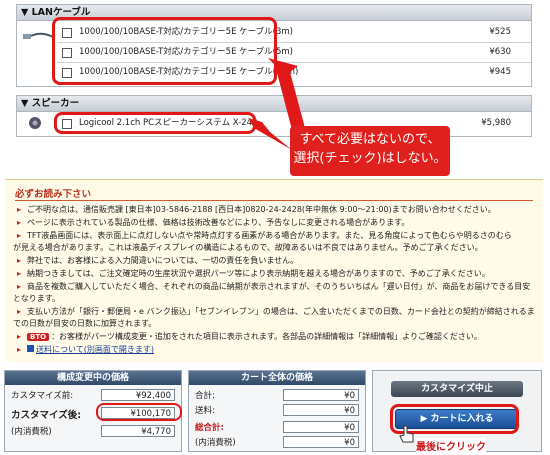 Image resolution: width=550 pixels, height=455 pixels. I want to click on shipping-link: ▸ 送料について(別画面で開きます), so click(280, 349).